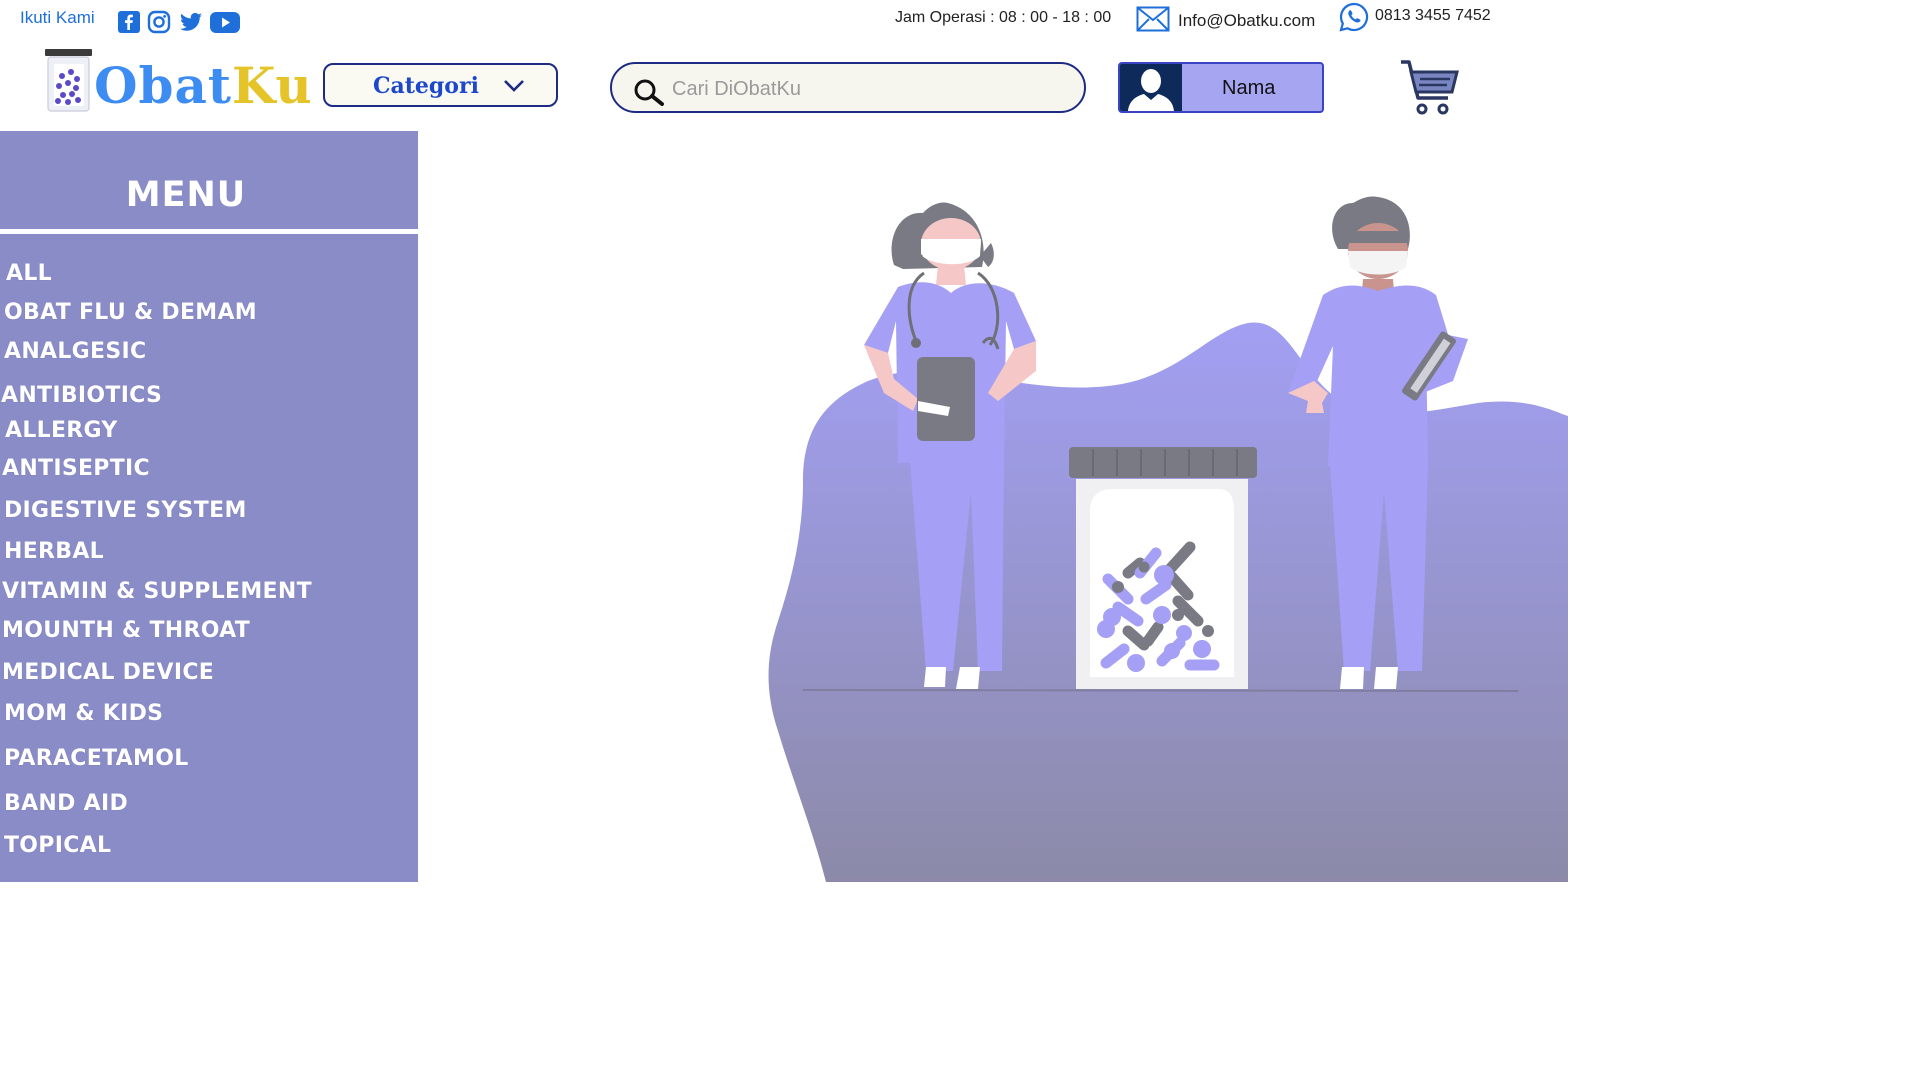 The image size is (1920, 1080). I want to click on category-label: Categori, so click(426, 86).